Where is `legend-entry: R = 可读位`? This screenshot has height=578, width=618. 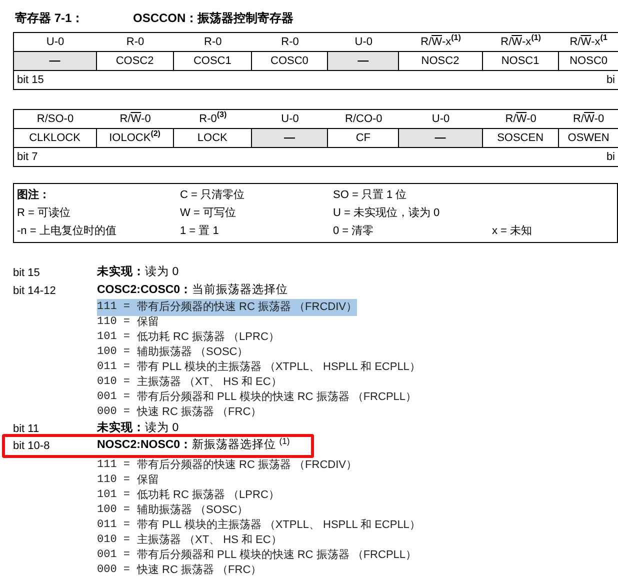
legend-entry: R = 可读位 is located at coordinates (44, 213).